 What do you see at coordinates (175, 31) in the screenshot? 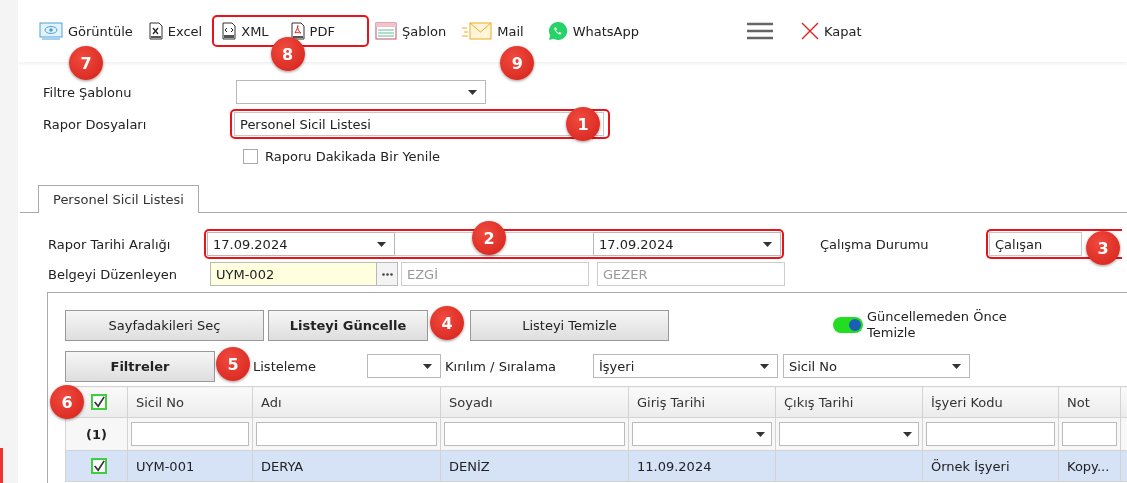
I see `excel-button: Excel` at bounding box center [175, 31].